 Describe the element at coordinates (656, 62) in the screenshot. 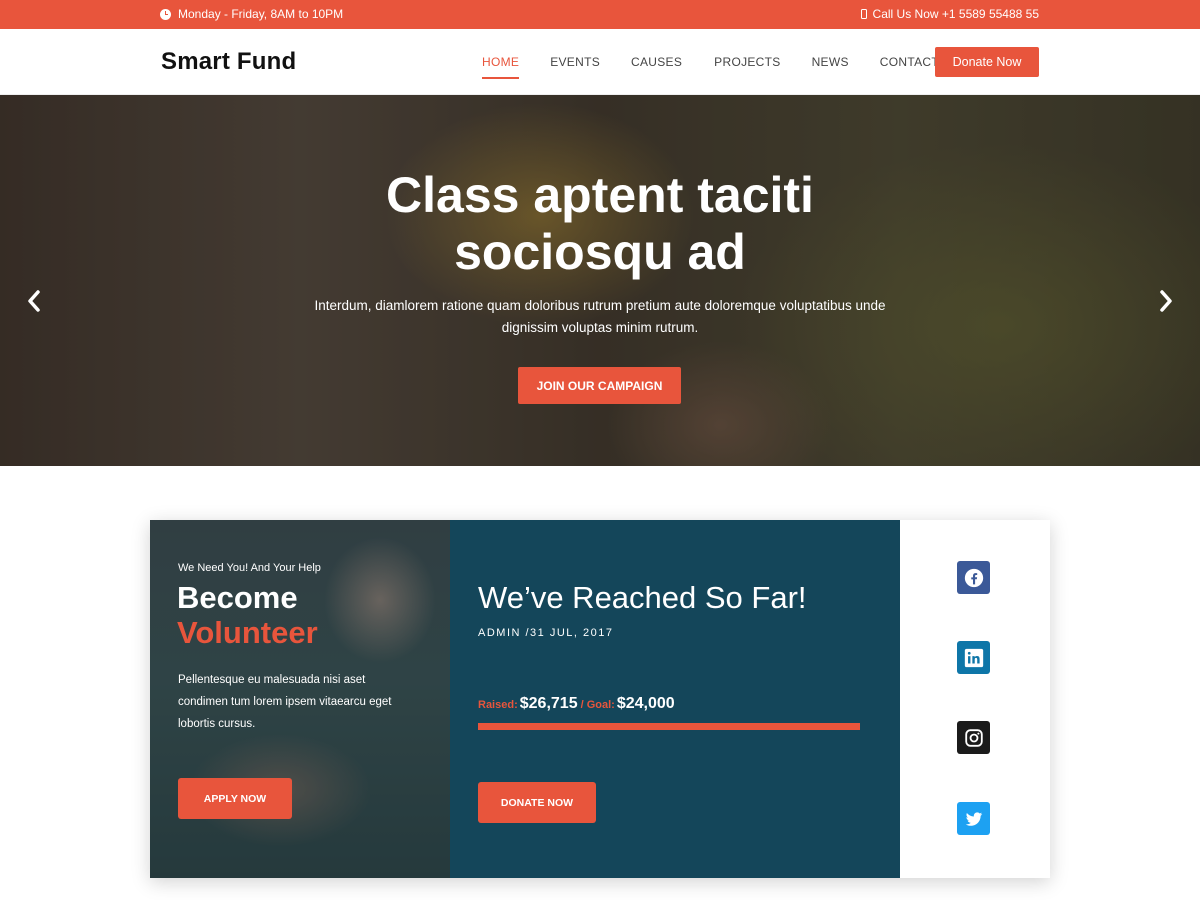

I see `nav-causes: CAUSES` at that location.